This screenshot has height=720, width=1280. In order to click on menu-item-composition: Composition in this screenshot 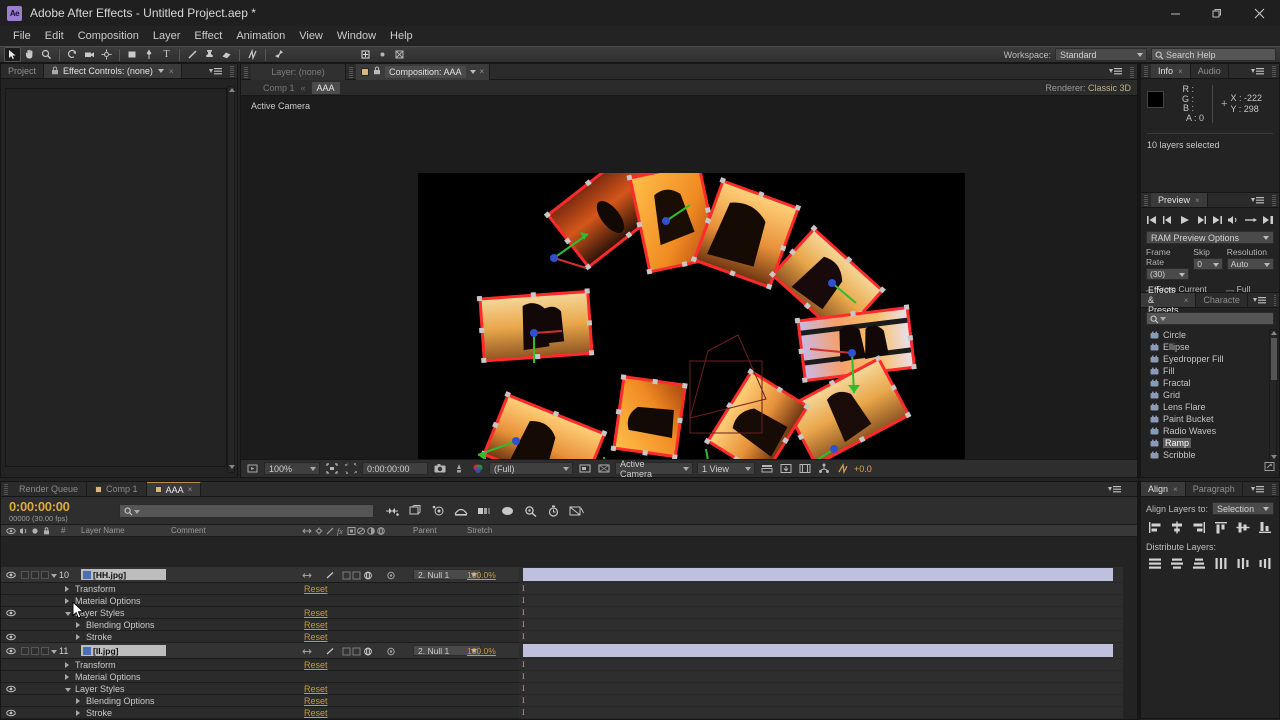, I will do `click(108, 36)`.